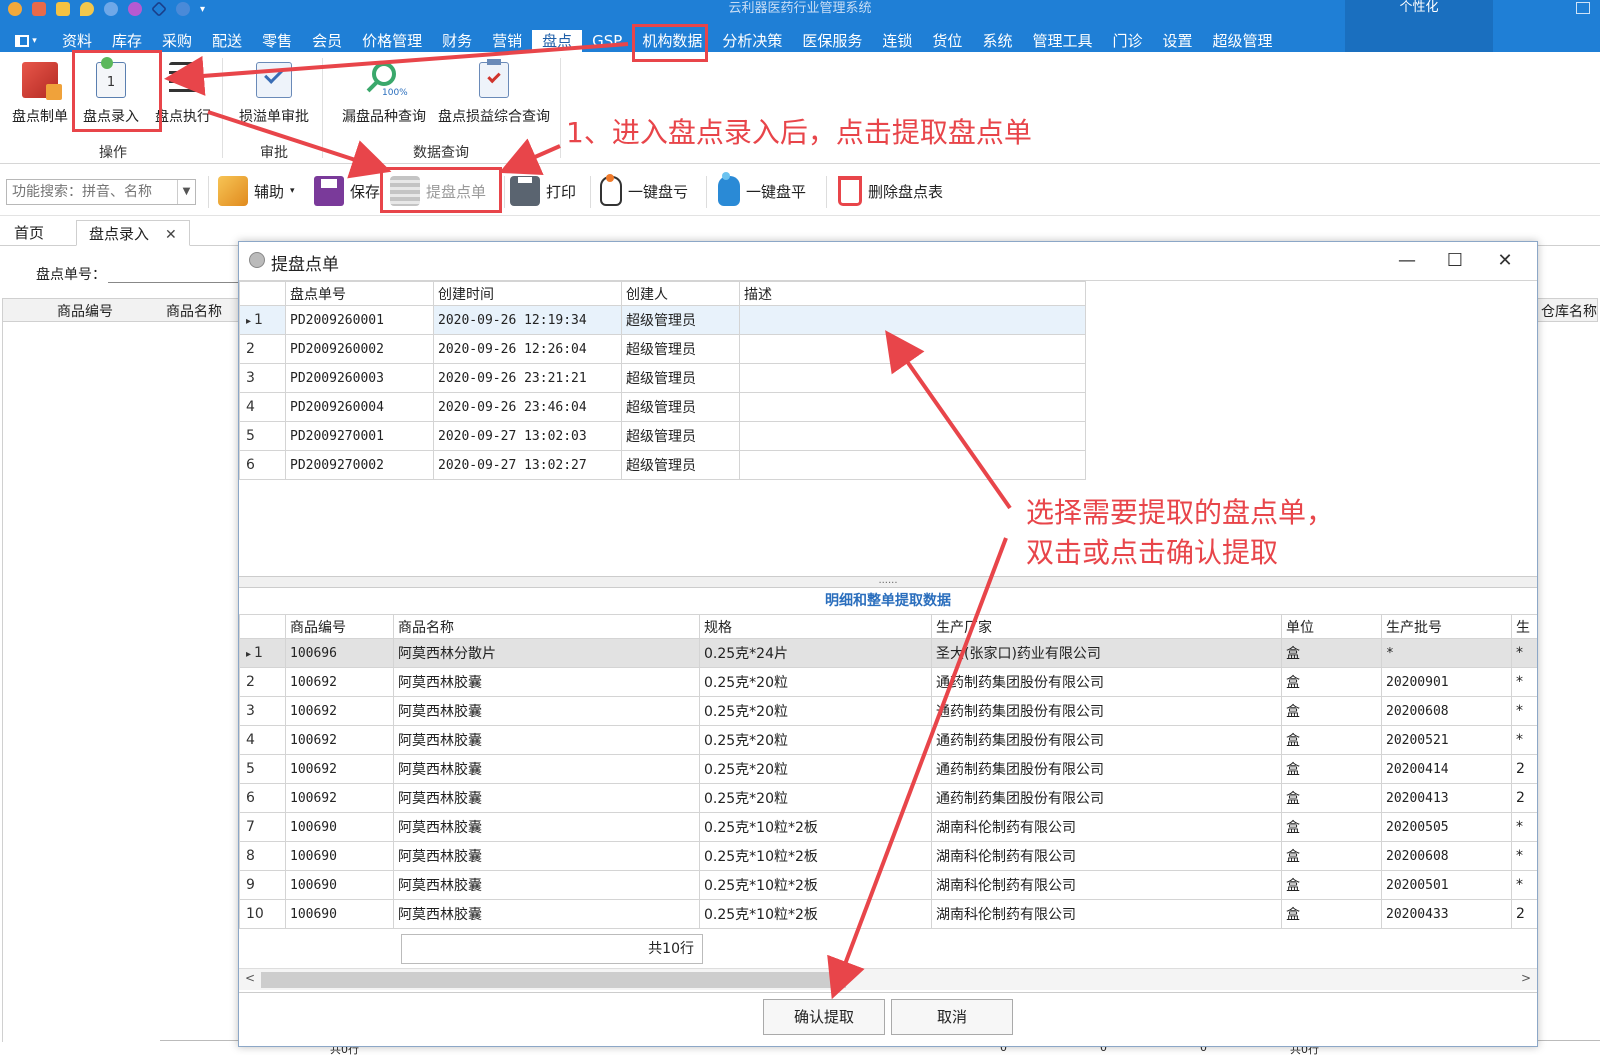 This screenshot has height=1055, width=1600. I want to click on master-column-header: 描述, so click(912, 293).